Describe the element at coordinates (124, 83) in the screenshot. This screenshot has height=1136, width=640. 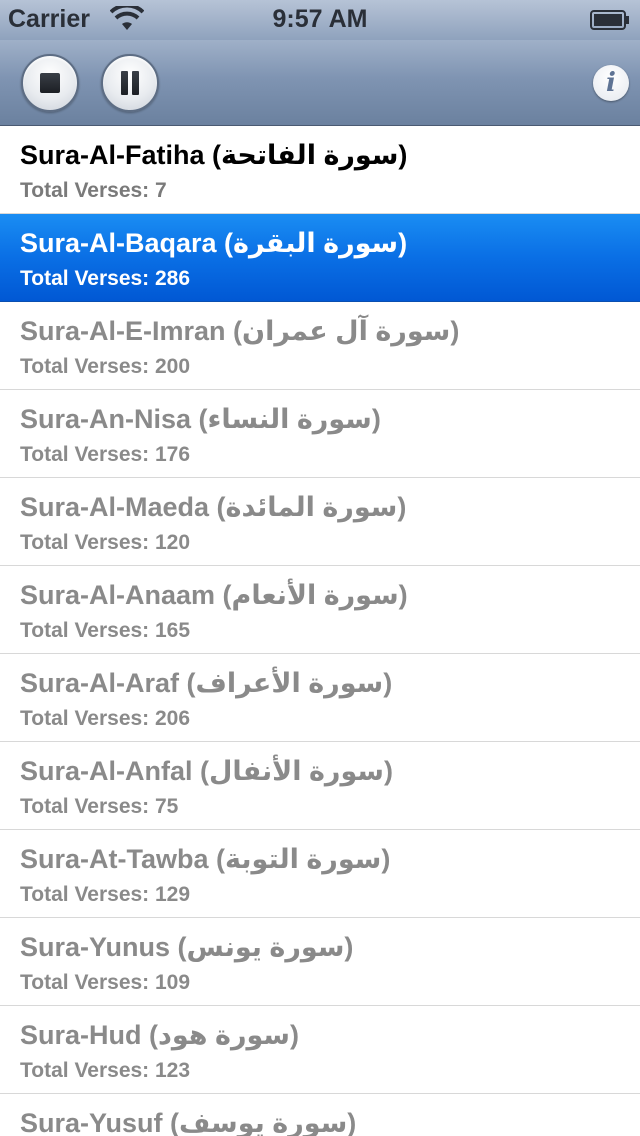
I see `pause-icon` at that location.